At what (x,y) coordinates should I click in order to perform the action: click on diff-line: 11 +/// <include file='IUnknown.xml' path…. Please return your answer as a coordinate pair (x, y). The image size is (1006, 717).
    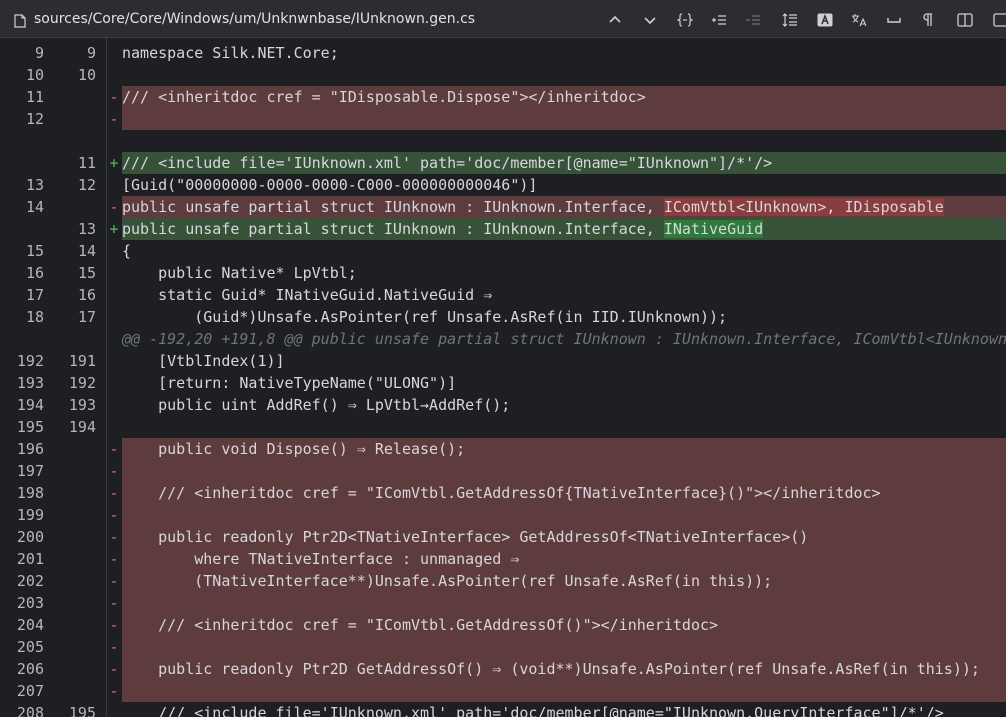
    Looking at the image, I should click on (503, 163).